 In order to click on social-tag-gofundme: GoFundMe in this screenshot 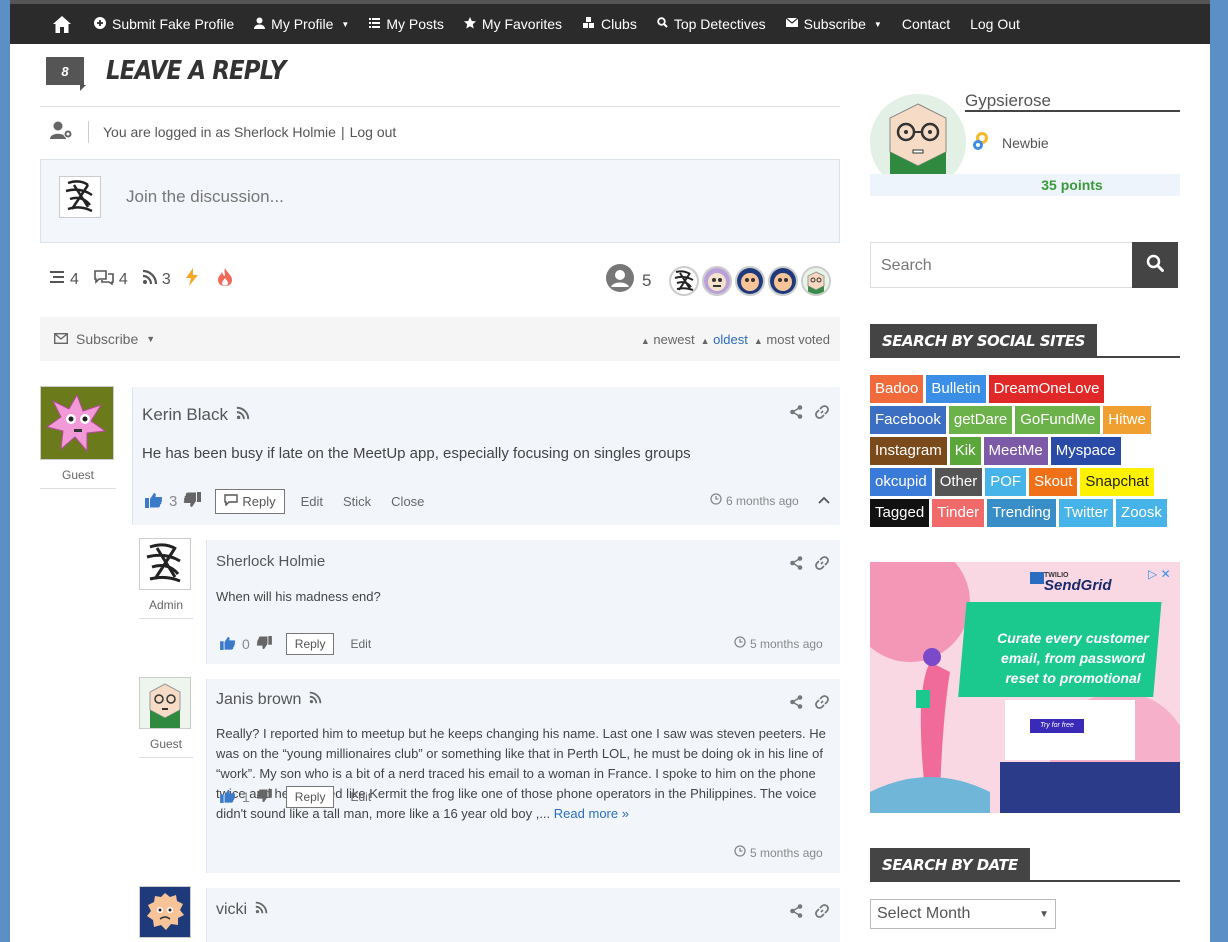, I will do `click(1058, 420)`.